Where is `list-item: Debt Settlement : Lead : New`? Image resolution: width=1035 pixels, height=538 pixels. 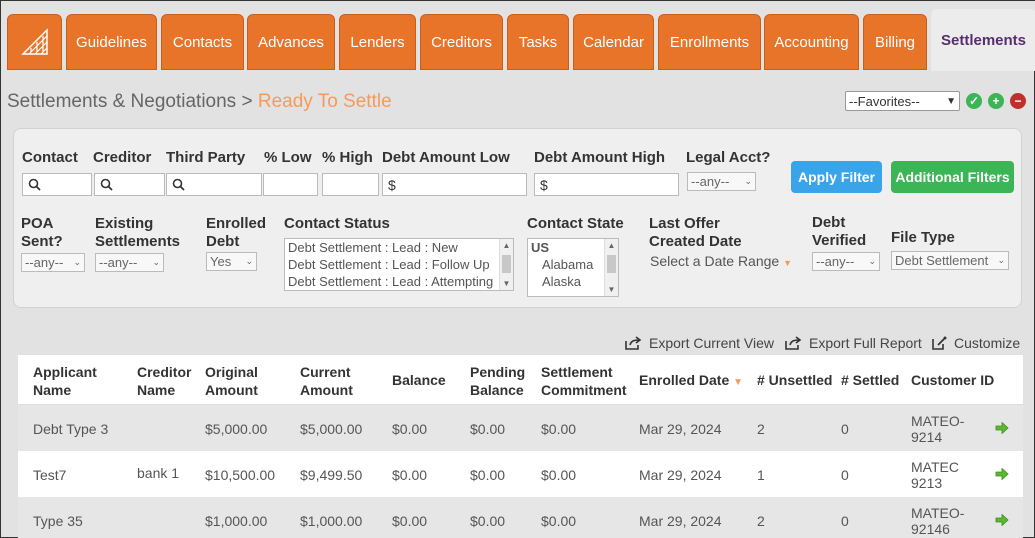 list-item: Debt Settlement : Lead : New is located at coordinates (399, 247).